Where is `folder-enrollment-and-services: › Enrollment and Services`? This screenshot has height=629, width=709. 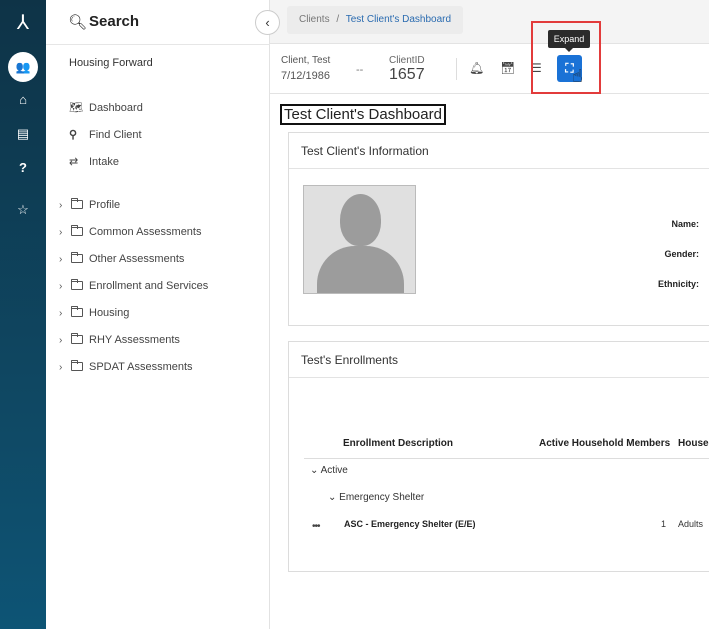 folder-enrollment-and-services: › Enrollment and Services is located at coordinates (134, 285).